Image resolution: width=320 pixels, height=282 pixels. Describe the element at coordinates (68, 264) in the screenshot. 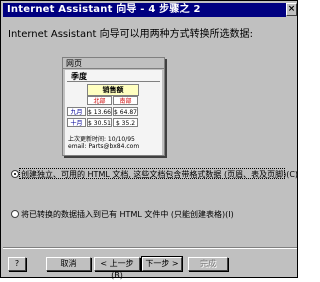

I see `cancel-button: 取消` at that location.